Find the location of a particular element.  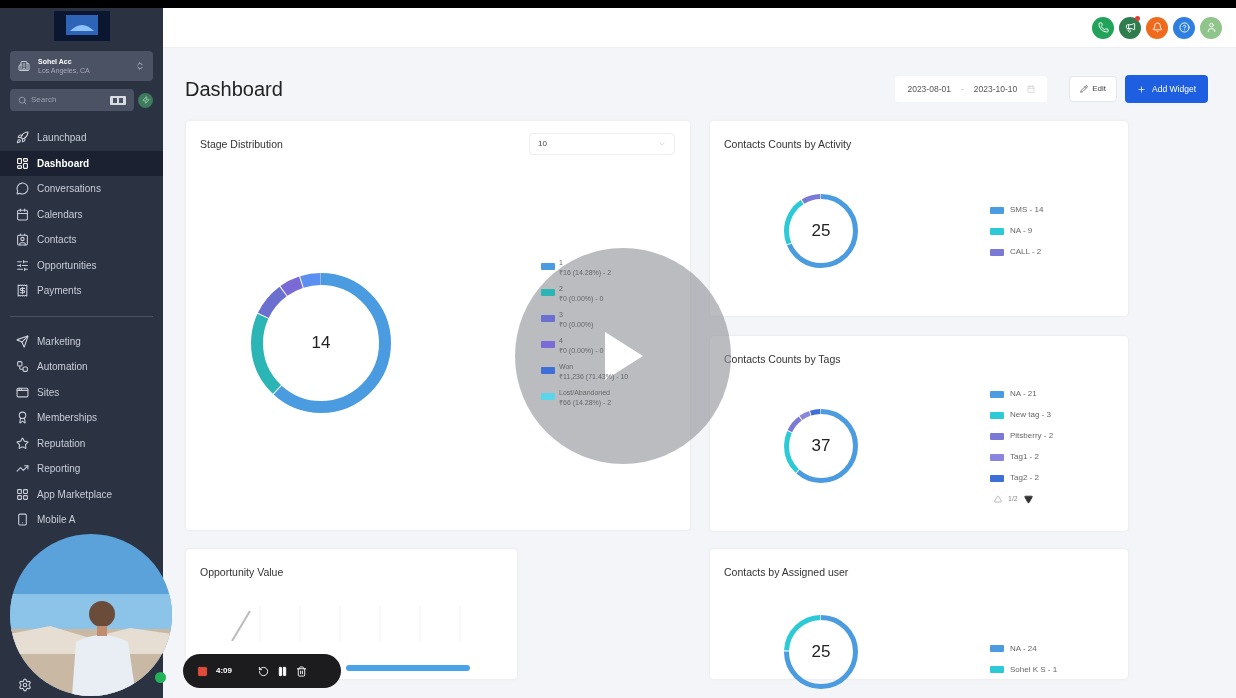

nav-item: Mobile A is located at coordinates (81, 520).